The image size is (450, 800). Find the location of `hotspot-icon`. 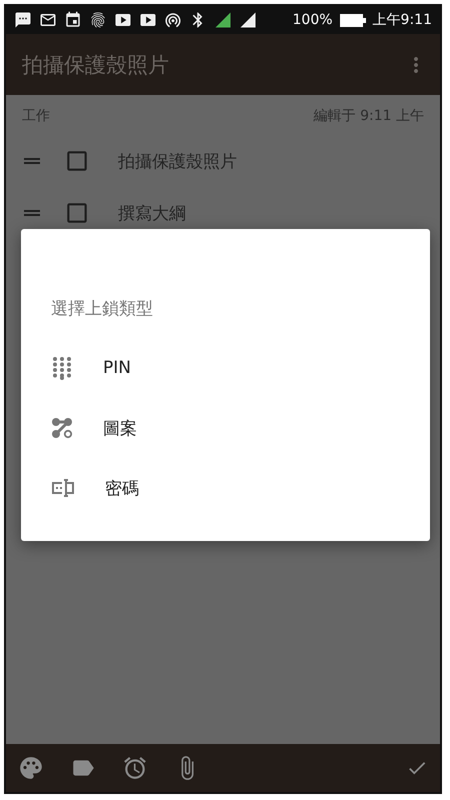

hotspot-icon is located at coordinates (173, 20).